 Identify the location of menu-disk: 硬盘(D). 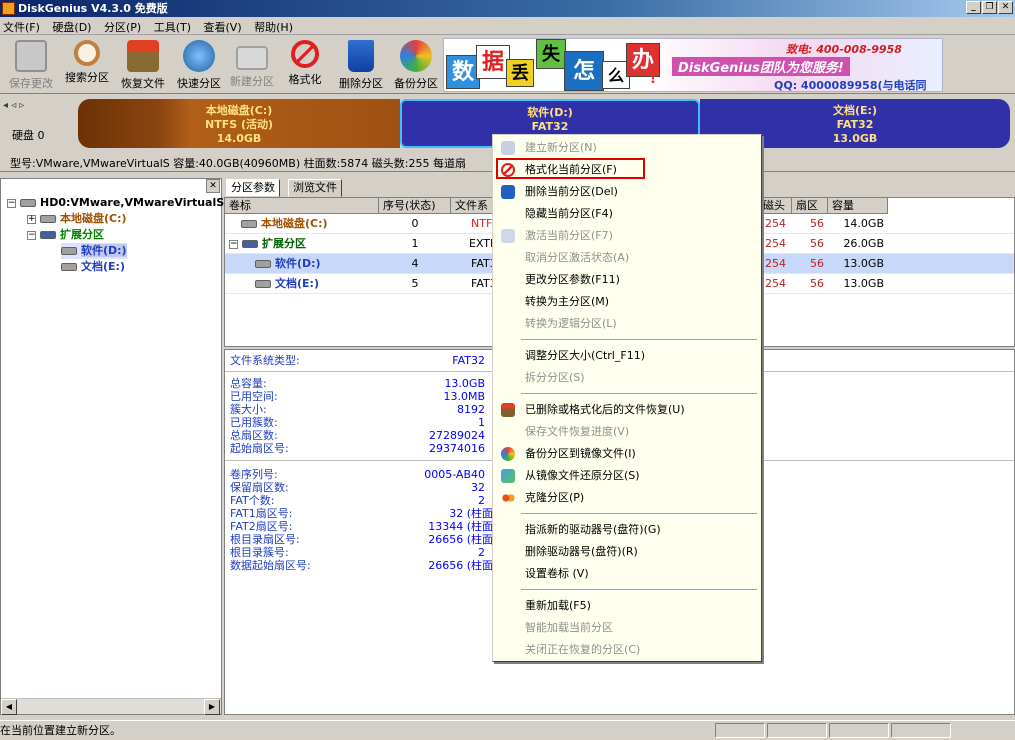
(73, 26).